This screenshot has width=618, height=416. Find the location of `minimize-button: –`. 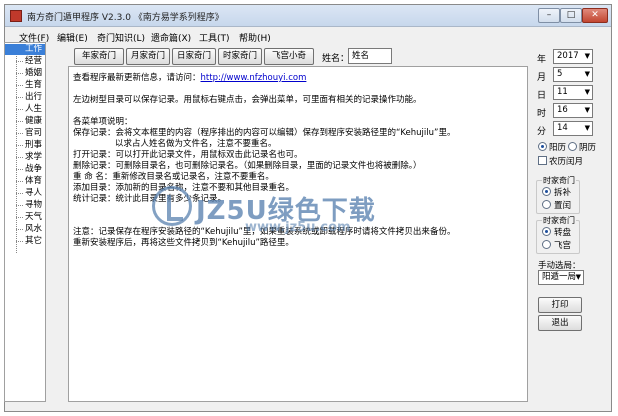

minimize-button: – is located at coordinates (549, 15).